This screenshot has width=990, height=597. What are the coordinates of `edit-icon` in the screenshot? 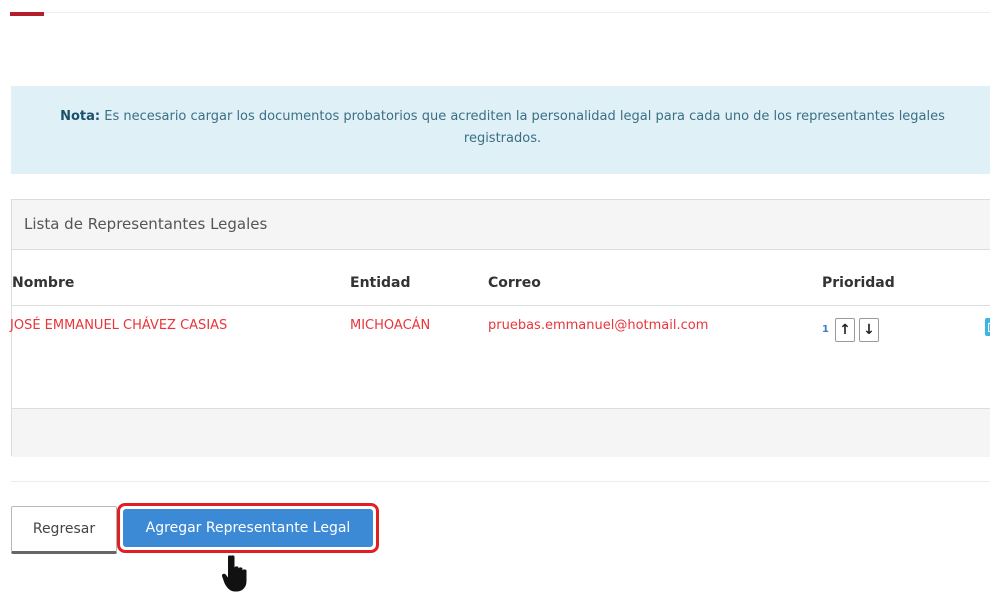 It's located at (987, 327).